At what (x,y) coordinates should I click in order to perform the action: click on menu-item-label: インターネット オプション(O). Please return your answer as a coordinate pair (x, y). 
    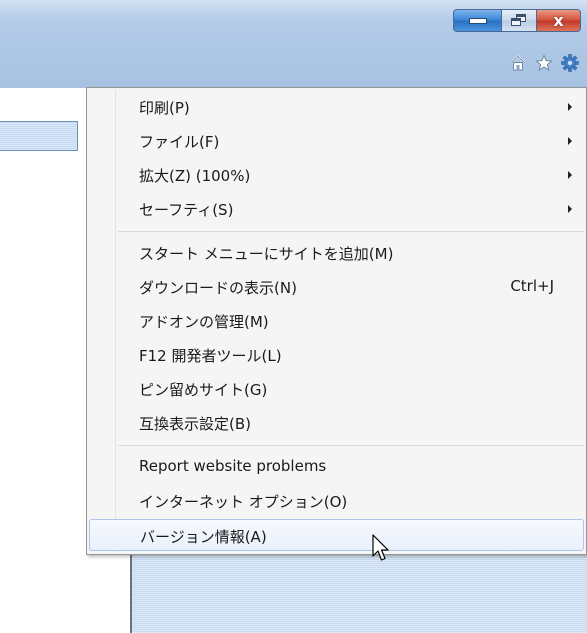
    Looking at the image, I should click on (243, 502).